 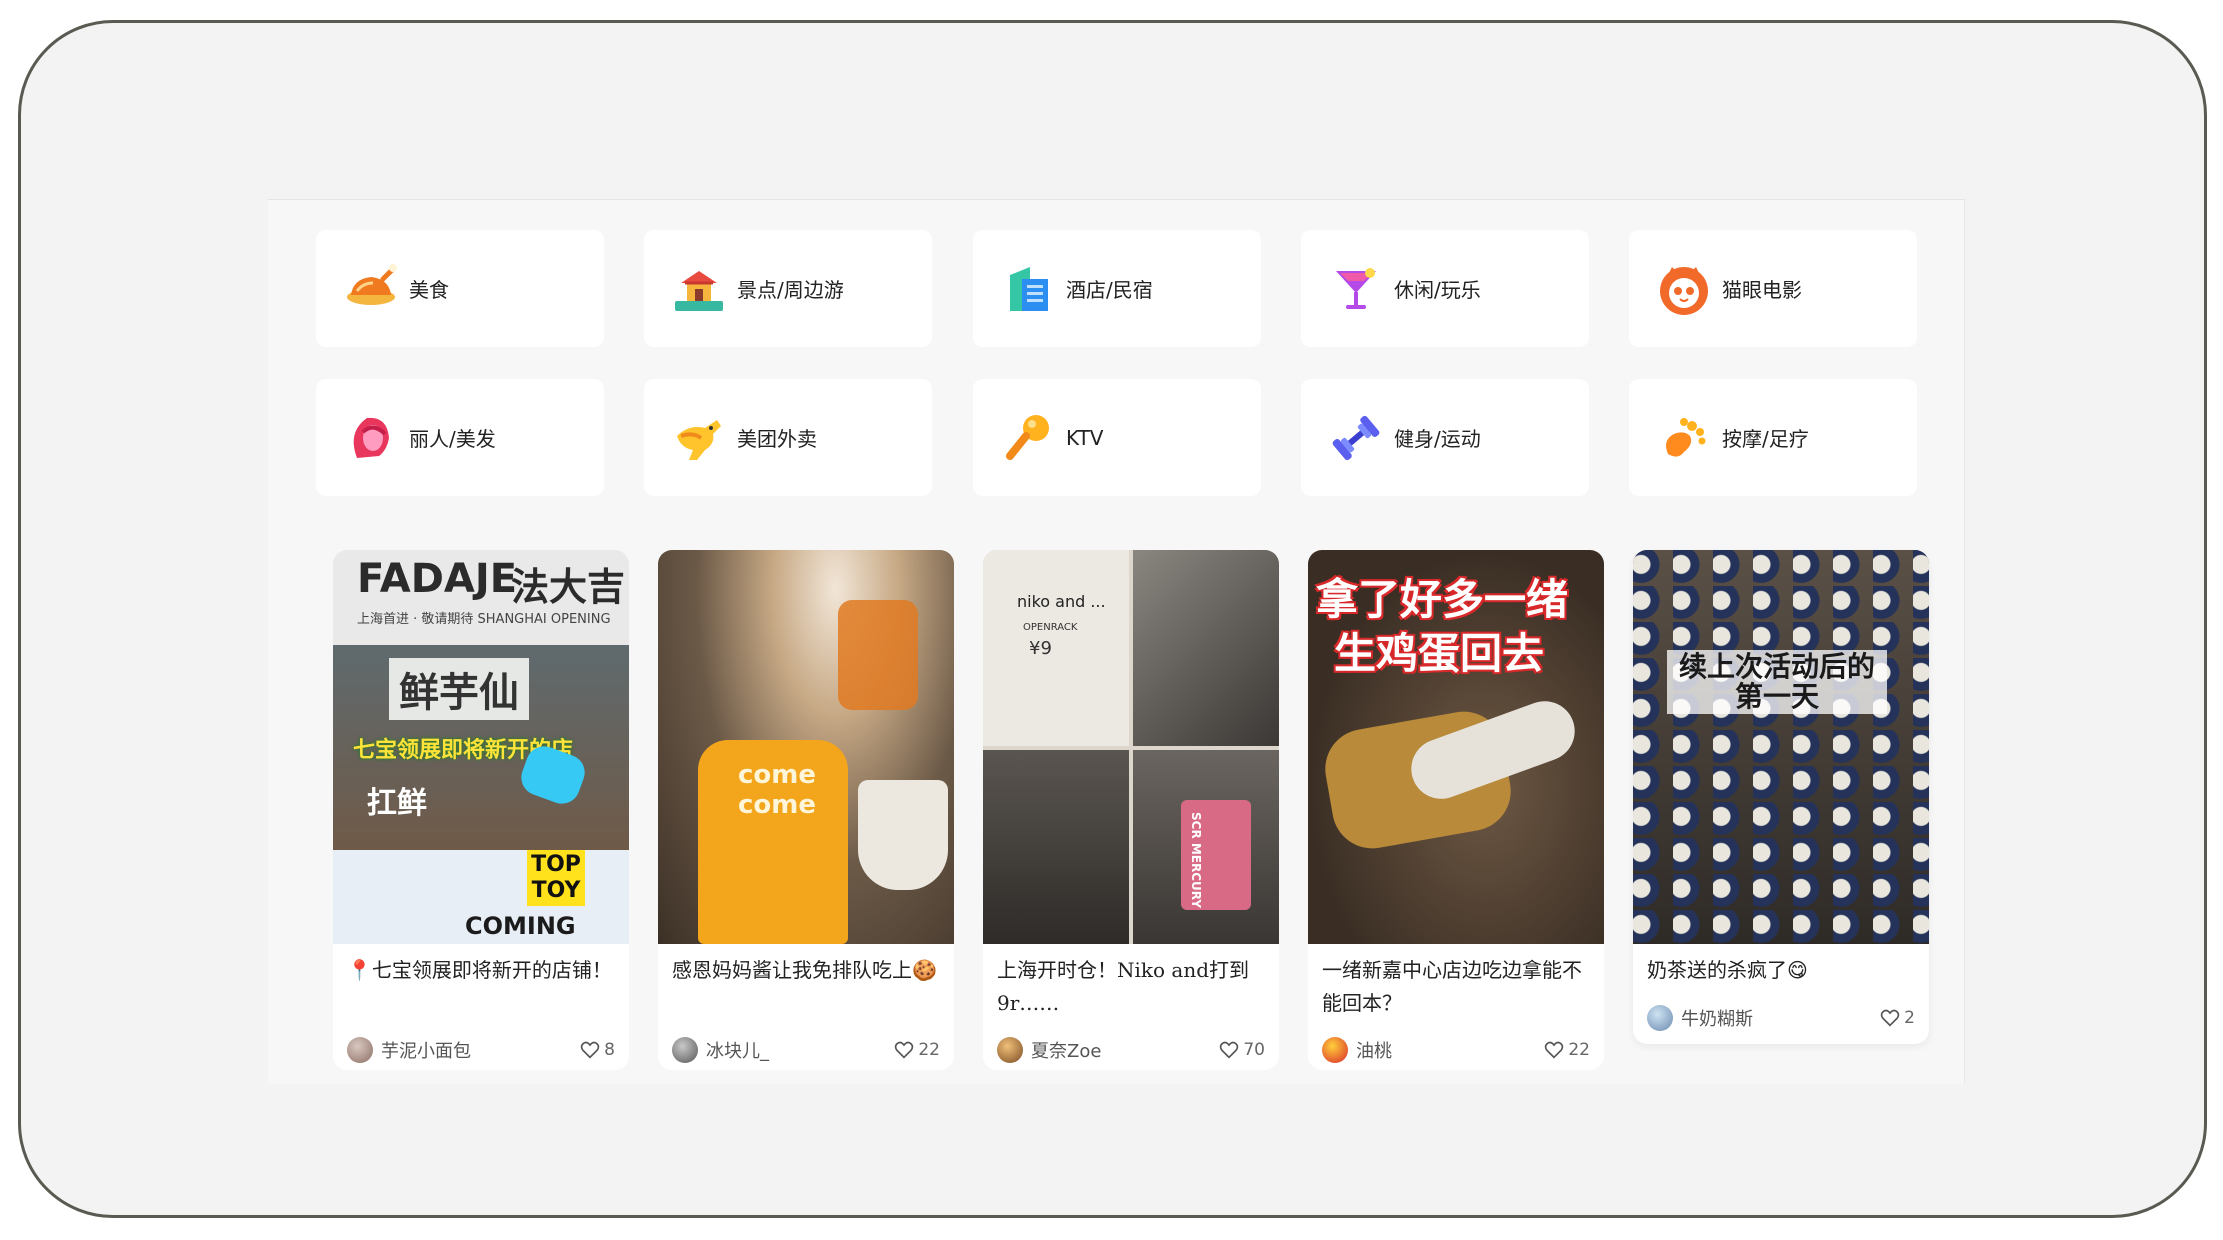 I want to click on feed-card: come come 感恩妈妈酱让我免排队吃上🍪 冰块儿_ 22, so click(x=806, y=810).